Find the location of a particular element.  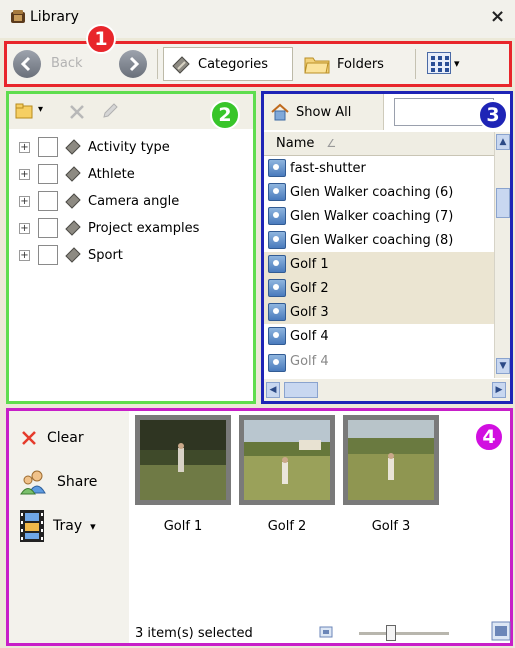

navigation-toolbar: Back Categories Folders ▾ is located at coordinates (258, 64).